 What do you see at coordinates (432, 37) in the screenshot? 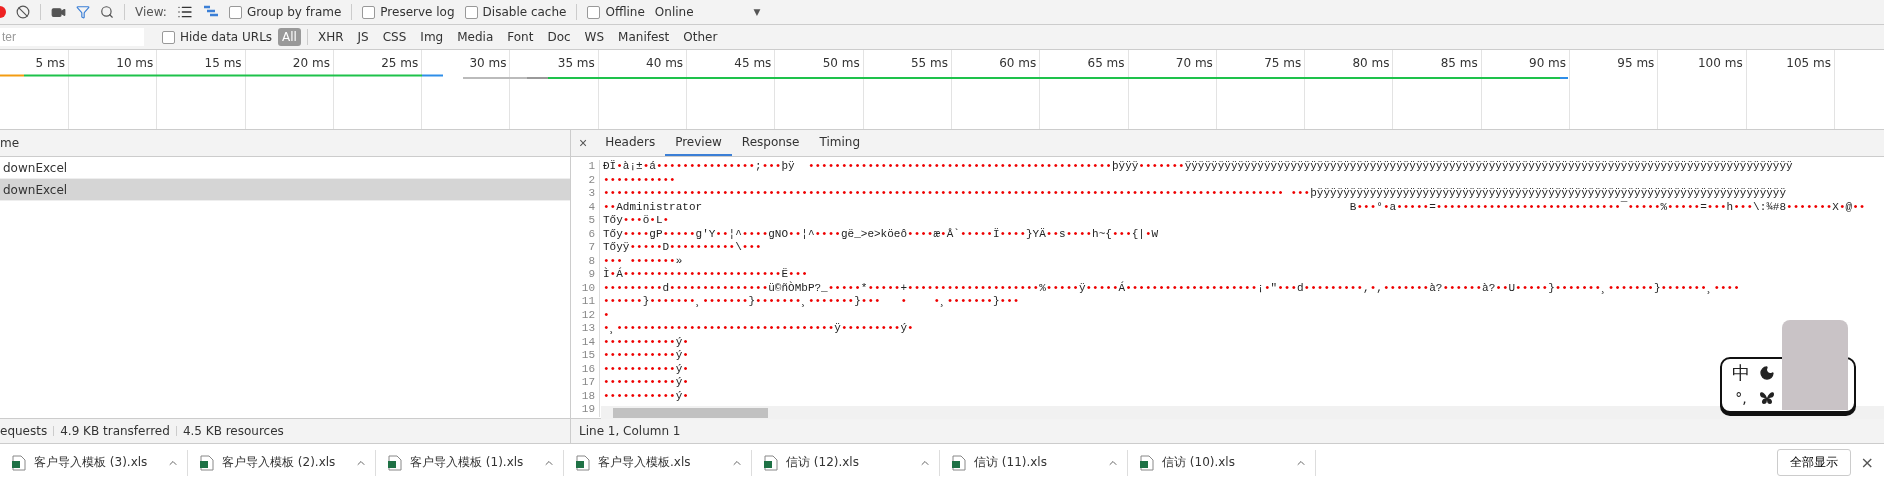
I see `type-filter-button: Img` at bounding box center [432, 37].